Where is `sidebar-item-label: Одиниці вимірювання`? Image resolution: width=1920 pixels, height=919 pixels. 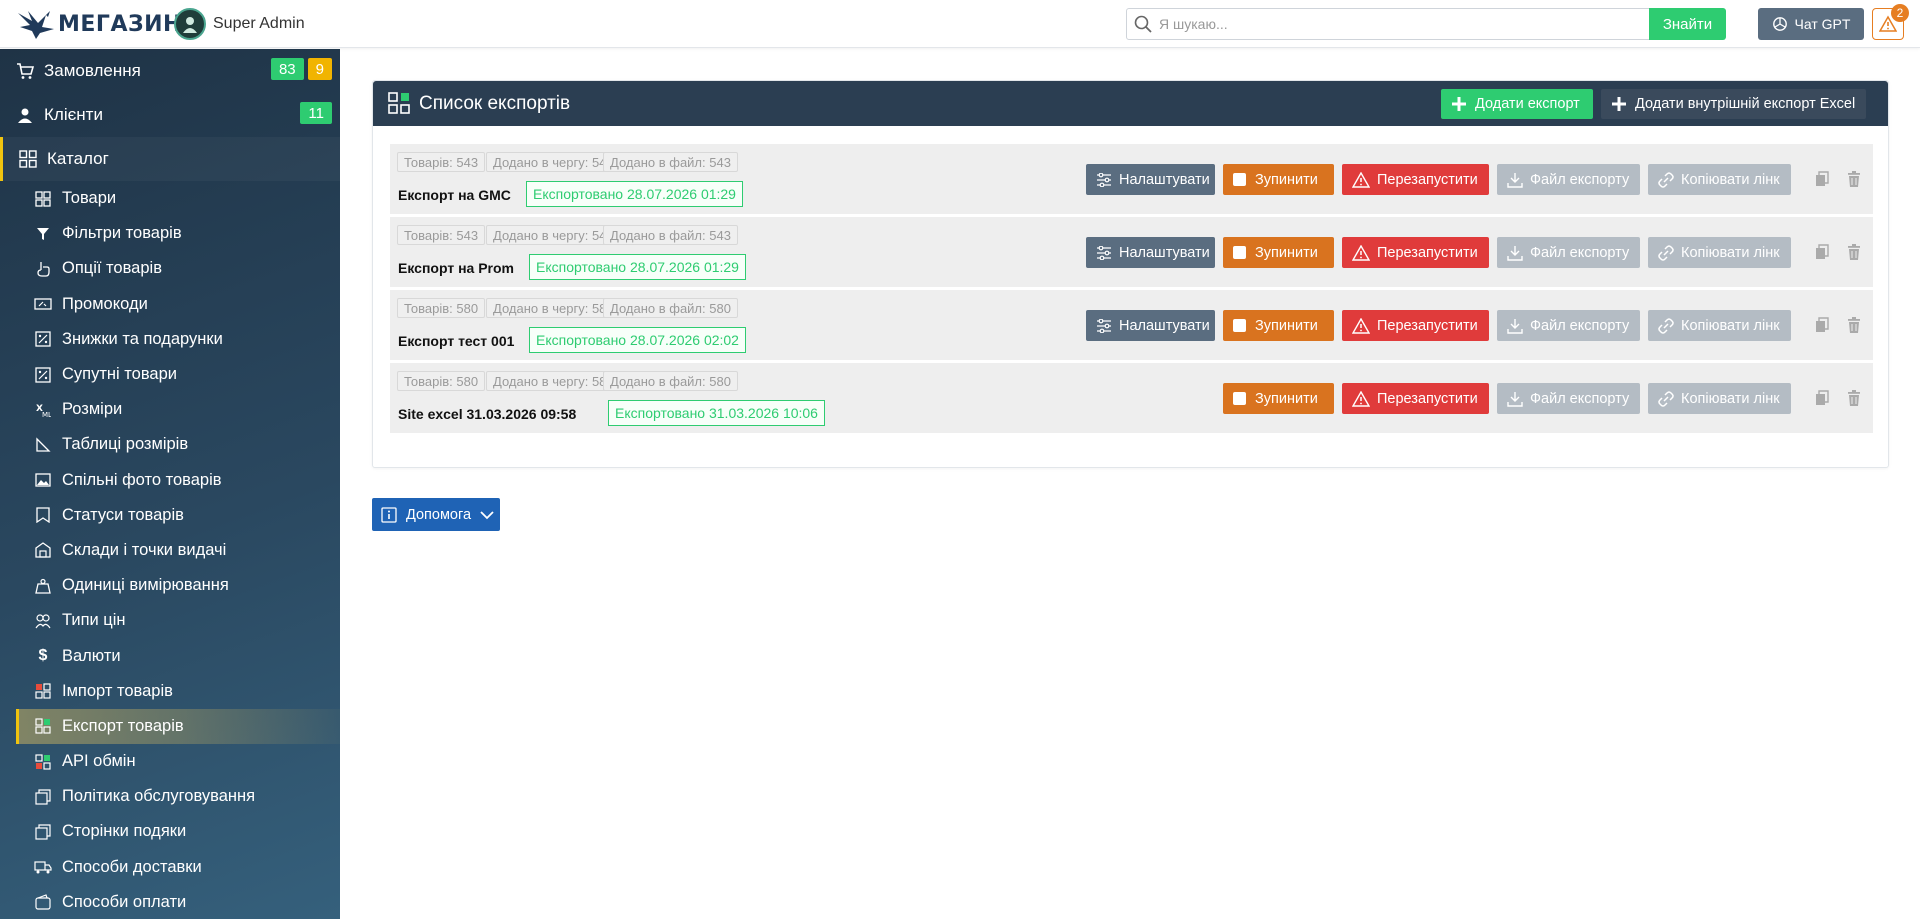 sidebar-item-label: Одиниці вимірювання is located at coordinates (145, 585).